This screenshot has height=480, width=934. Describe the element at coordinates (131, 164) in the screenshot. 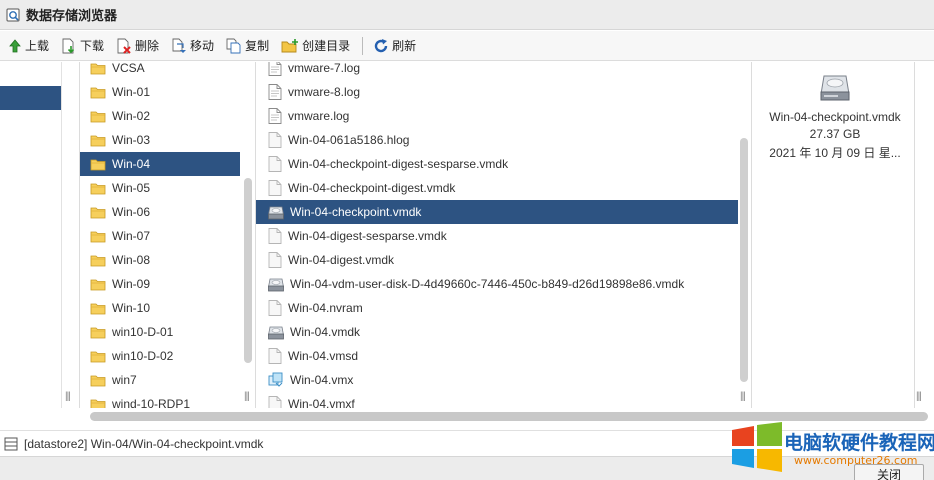

I see `folder-label: Win-04` at that location.